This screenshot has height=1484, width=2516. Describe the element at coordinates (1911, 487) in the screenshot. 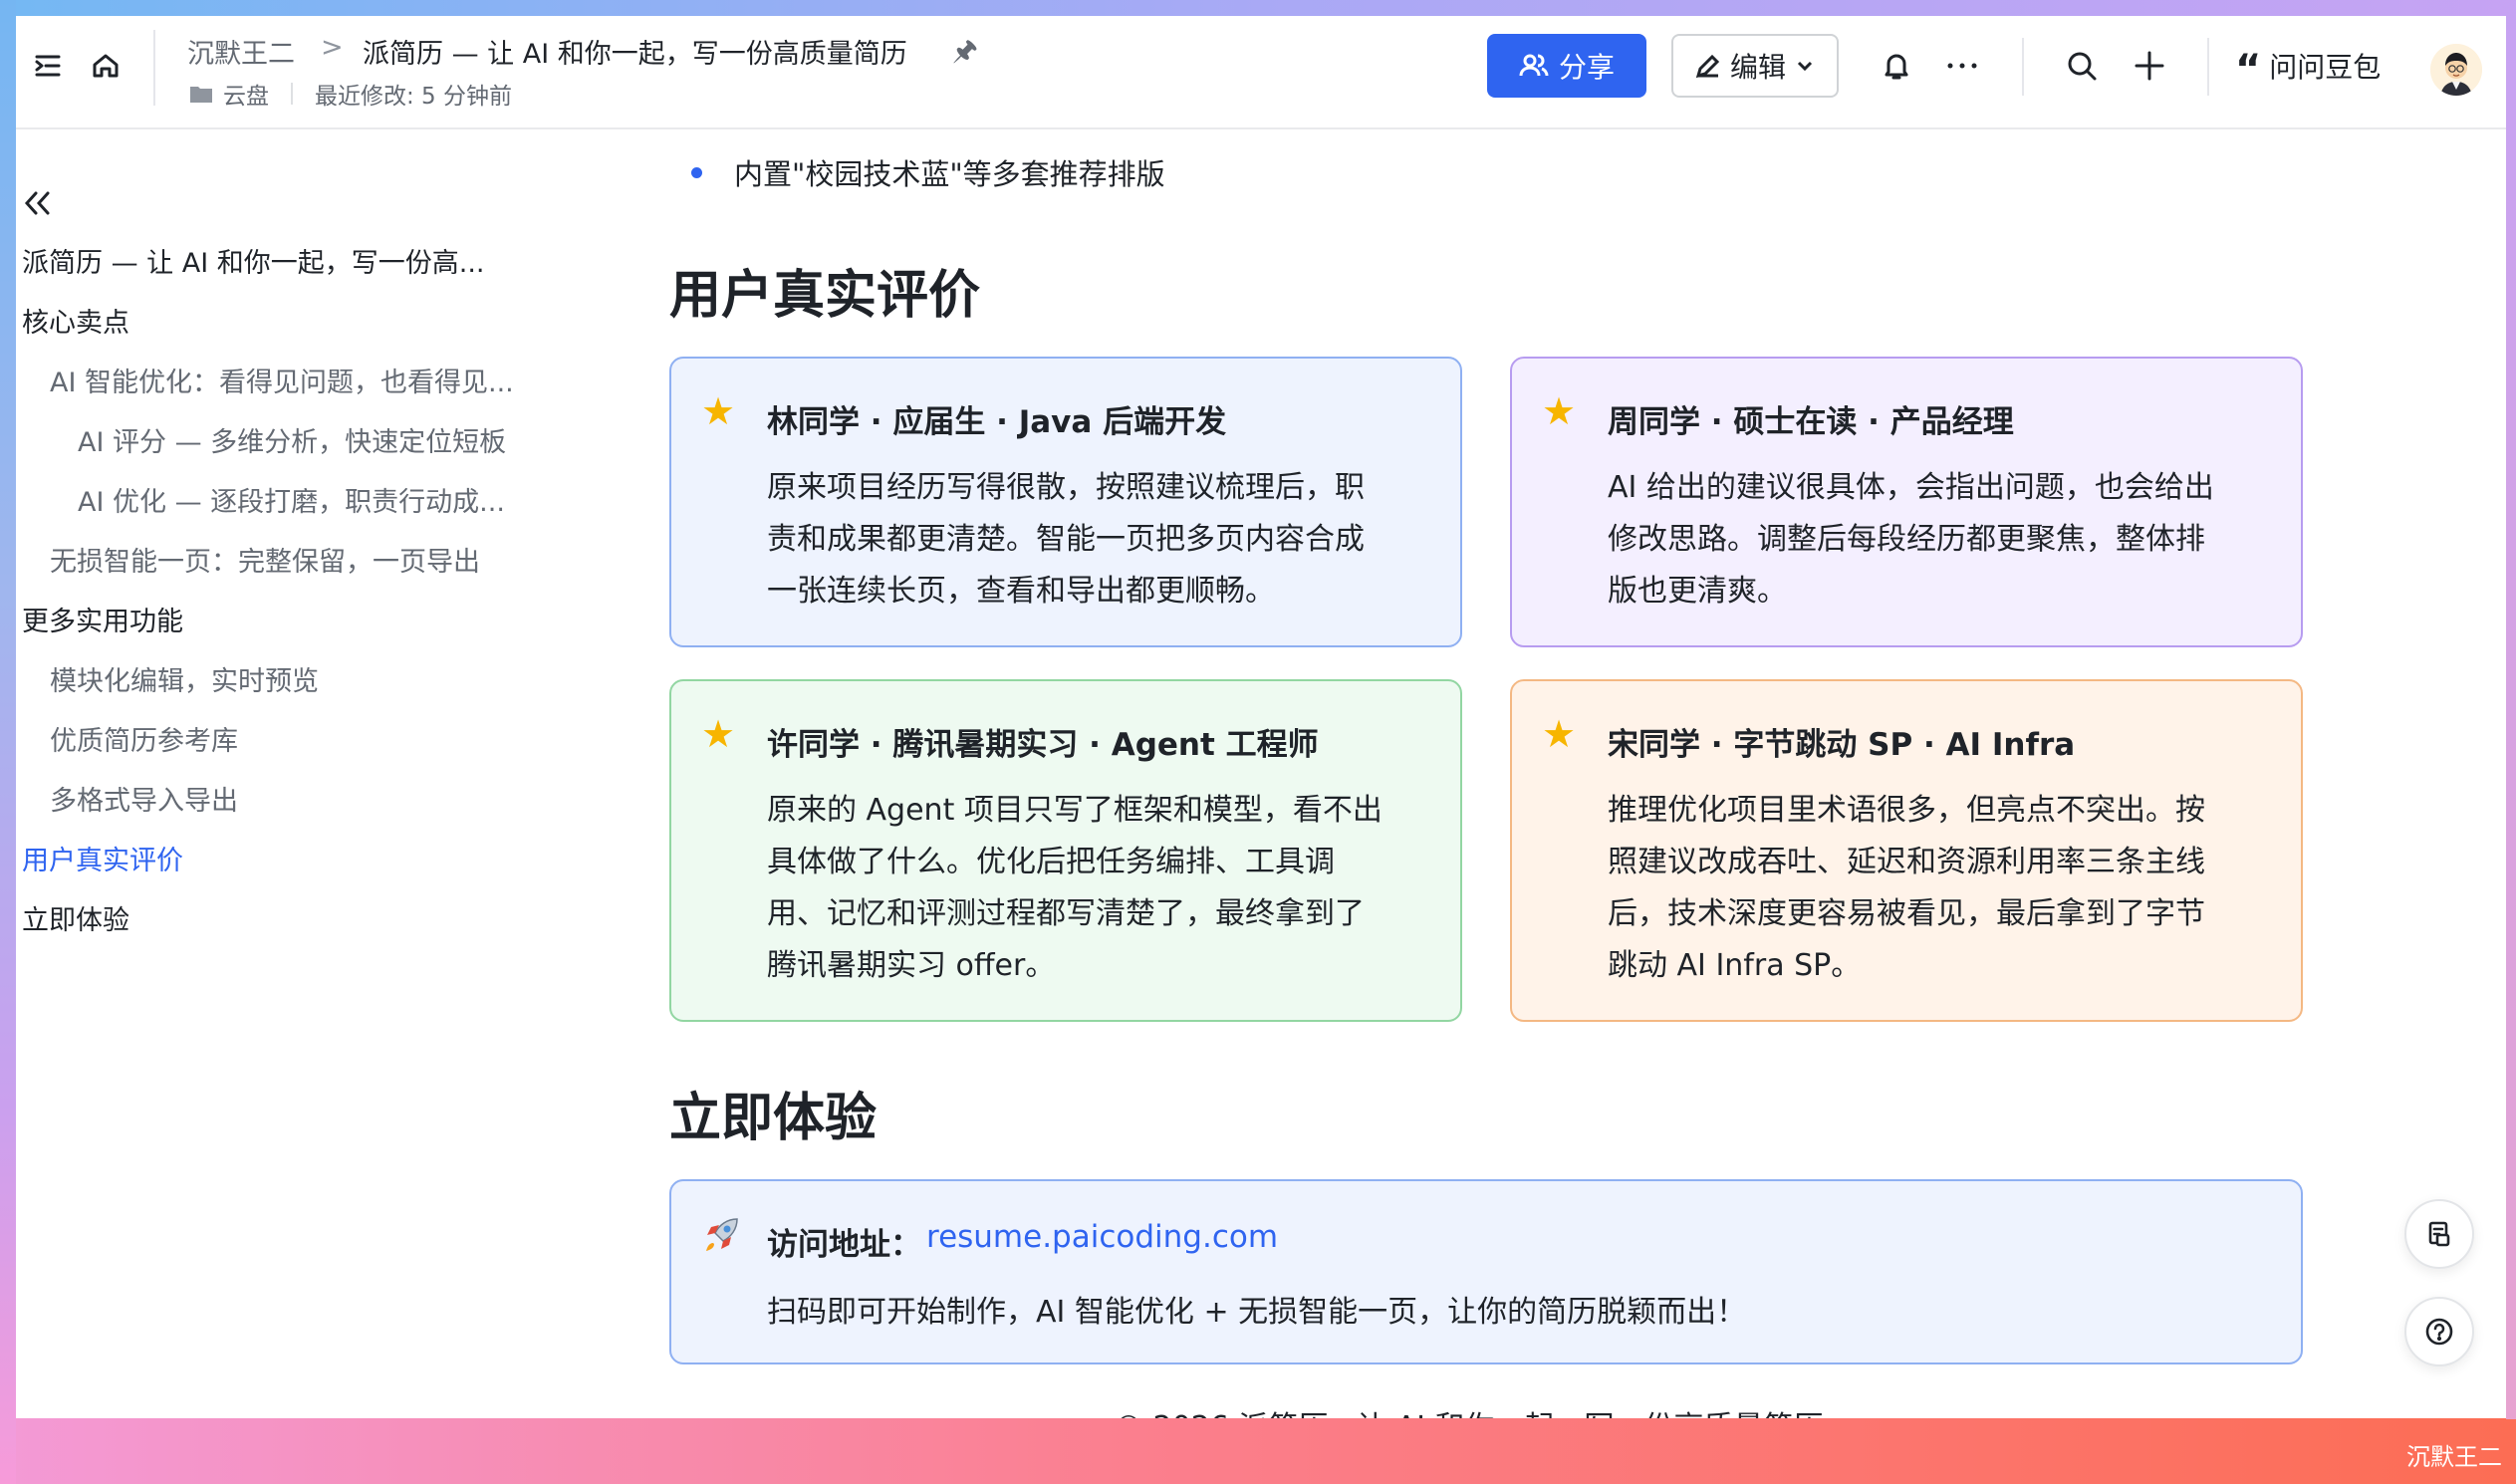

I see `review-line: AI 给出的建议很具体，会指出问题，也会给出` at that location.